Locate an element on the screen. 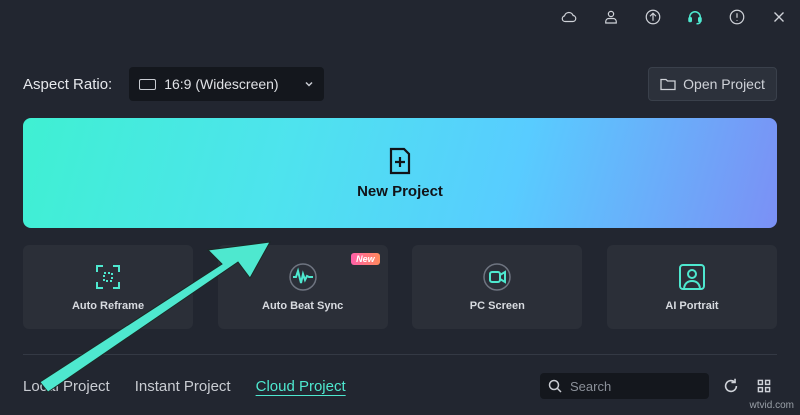 This screenshot has width=800, height=415. pc-screen-card: PC Screen is located at coordinates (497, 287).